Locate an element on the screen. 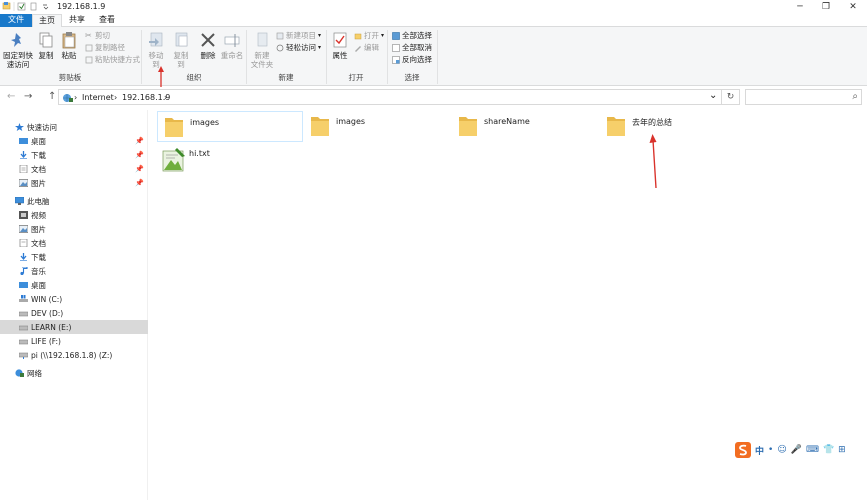 This screenshot has width=867, height=500. nav-quick-pictures: 图片 📌 is located at coordinates (74, 183).